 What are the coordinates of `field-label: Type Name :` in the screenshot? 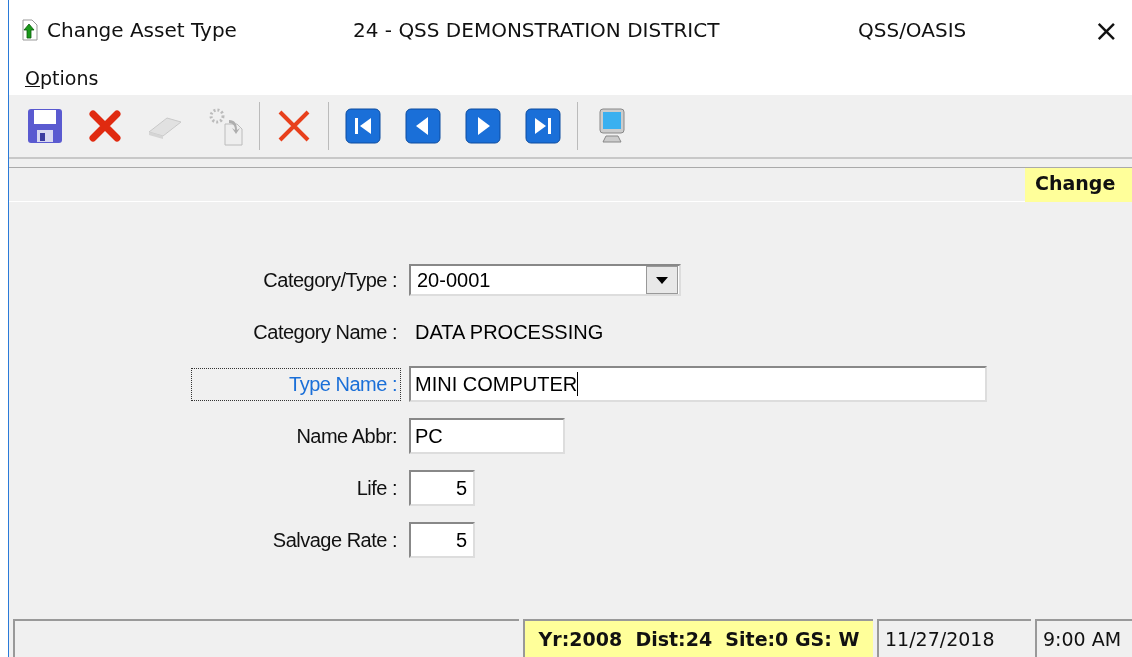 It's located at (296, 384).